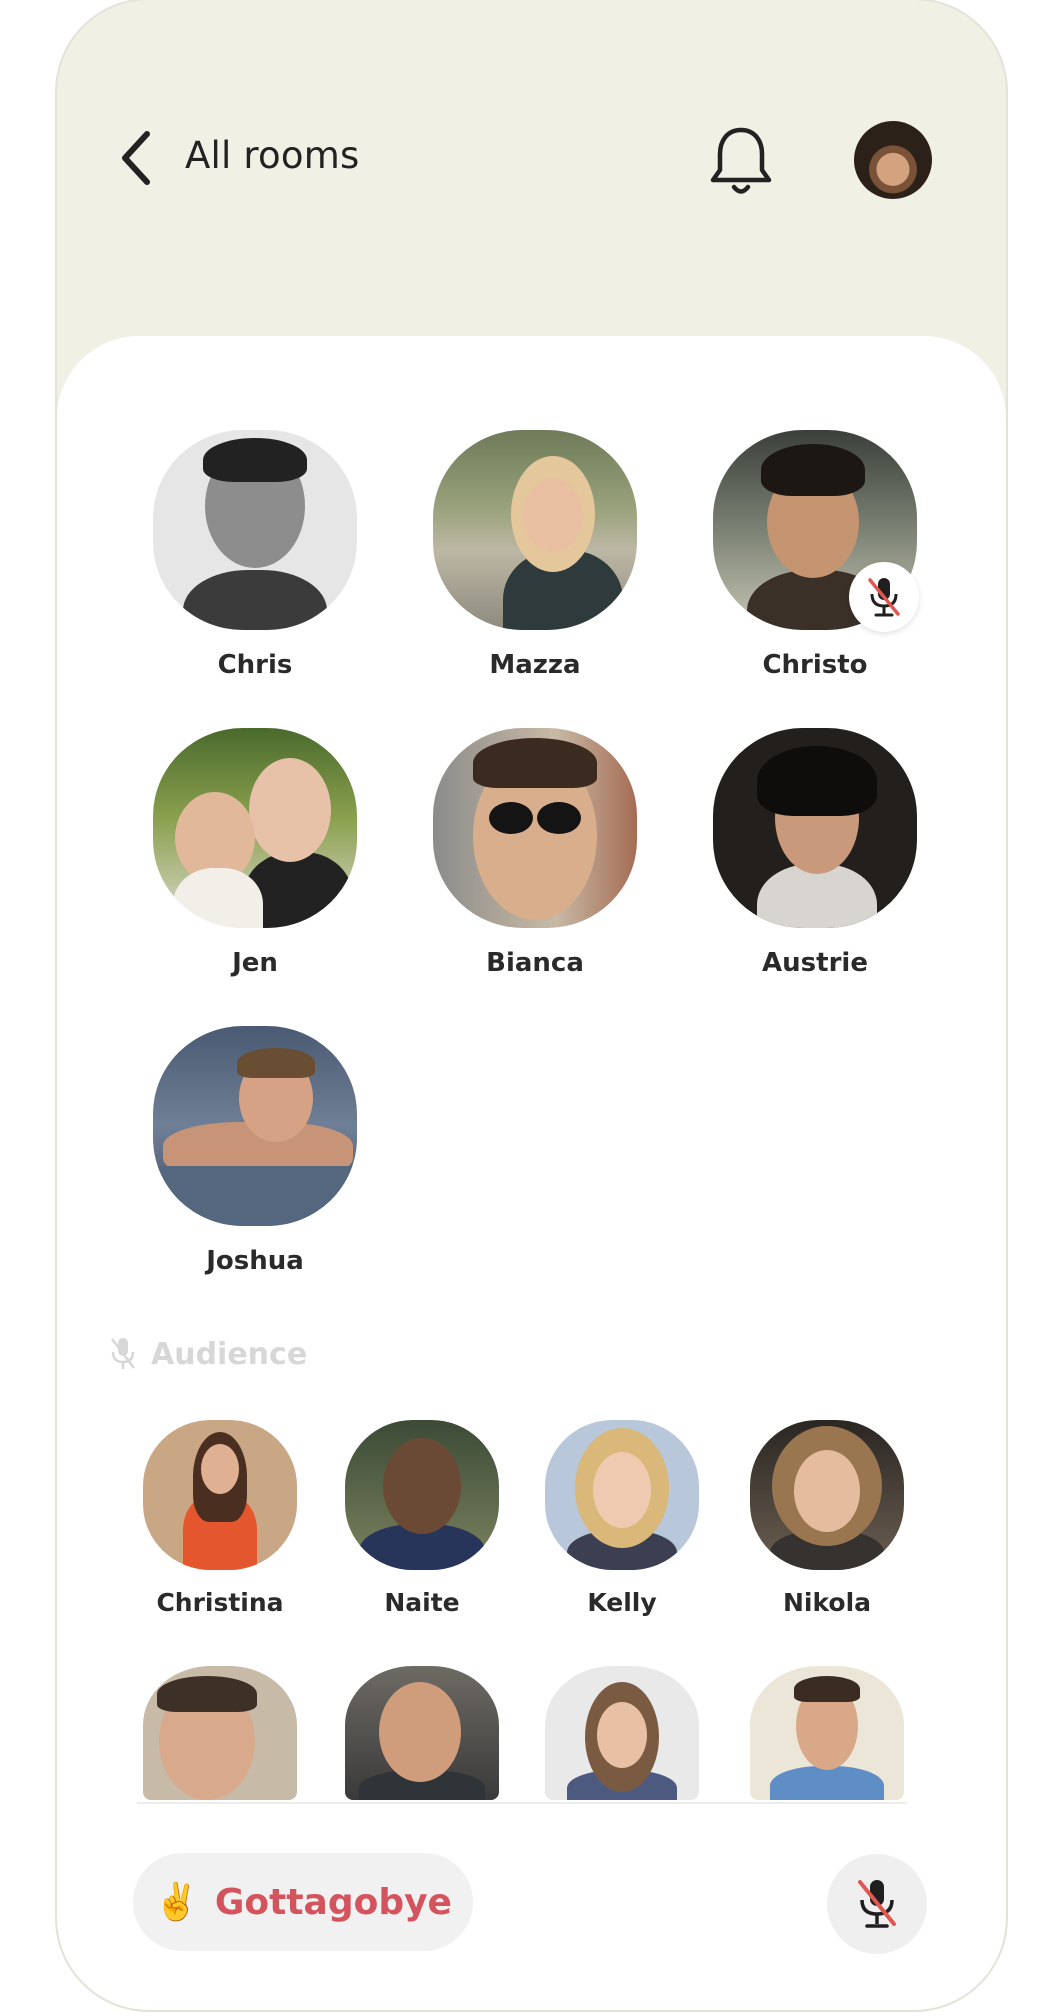 This screenshot has width=1060, height=2016. I want to click on audience-member: Kelly, so click(622, 1518).